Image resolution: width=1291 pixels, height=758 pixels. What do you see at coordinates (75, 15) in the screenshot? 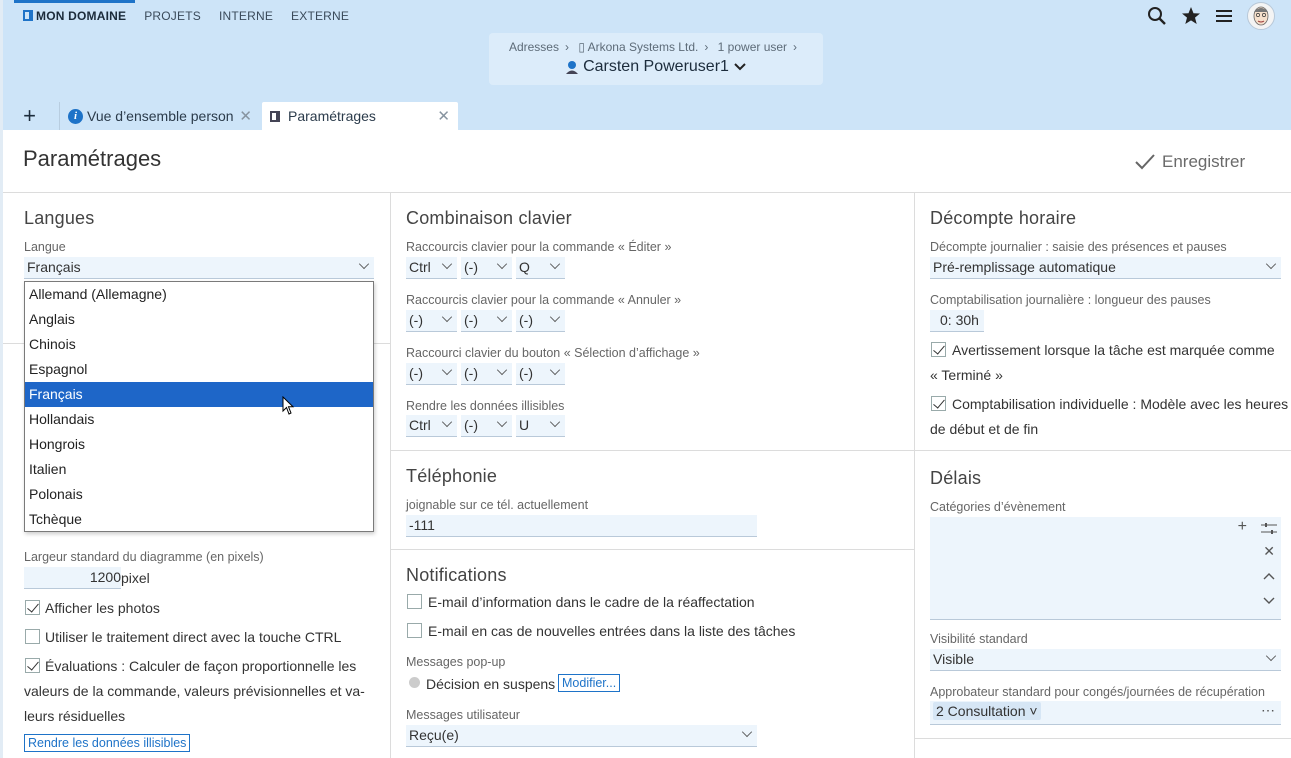
I see `nav-mon-domaine: MON DOMAINE` at bounding box center [75, 15].